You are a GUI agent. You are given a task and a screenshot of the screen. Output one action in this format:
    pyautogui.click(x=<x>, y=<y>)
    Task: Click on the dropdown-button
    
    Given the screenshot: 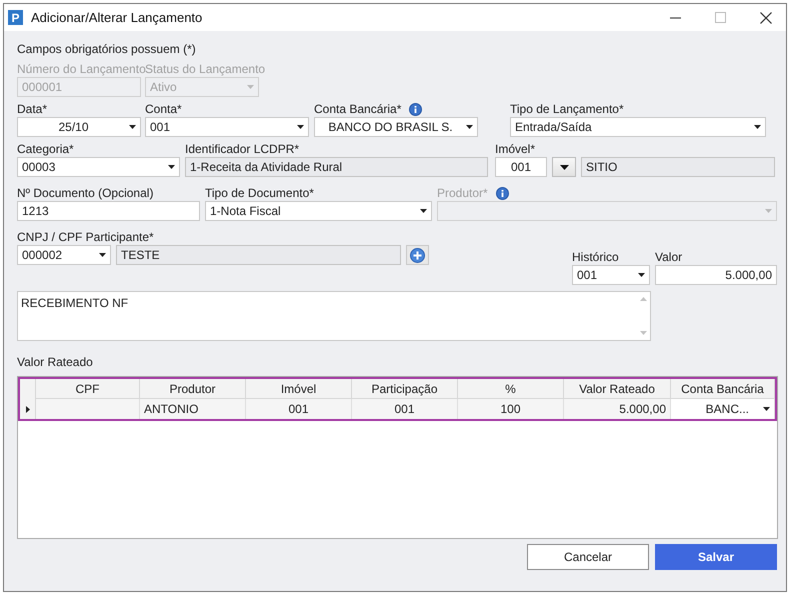 What is the action you would take?
    pyautogui.click(x=564, y=167)
    